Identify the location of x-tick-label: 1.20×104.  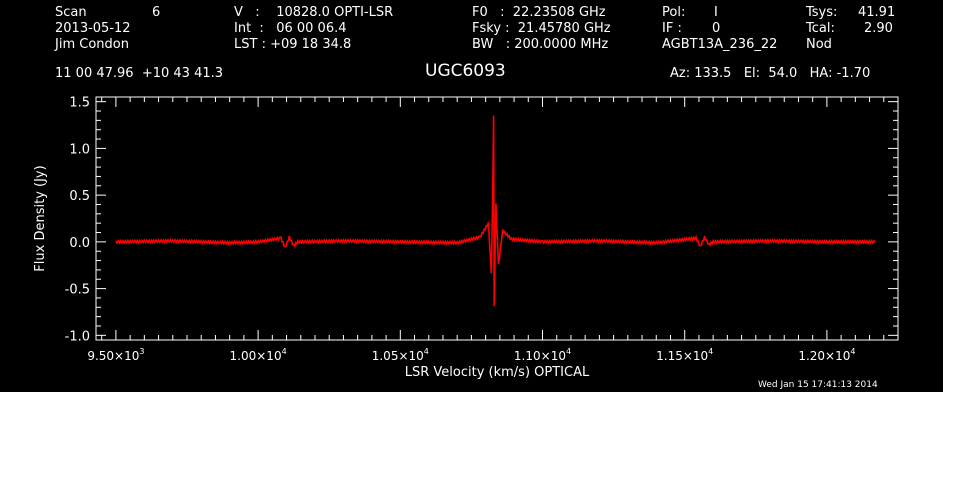
(826, 355).